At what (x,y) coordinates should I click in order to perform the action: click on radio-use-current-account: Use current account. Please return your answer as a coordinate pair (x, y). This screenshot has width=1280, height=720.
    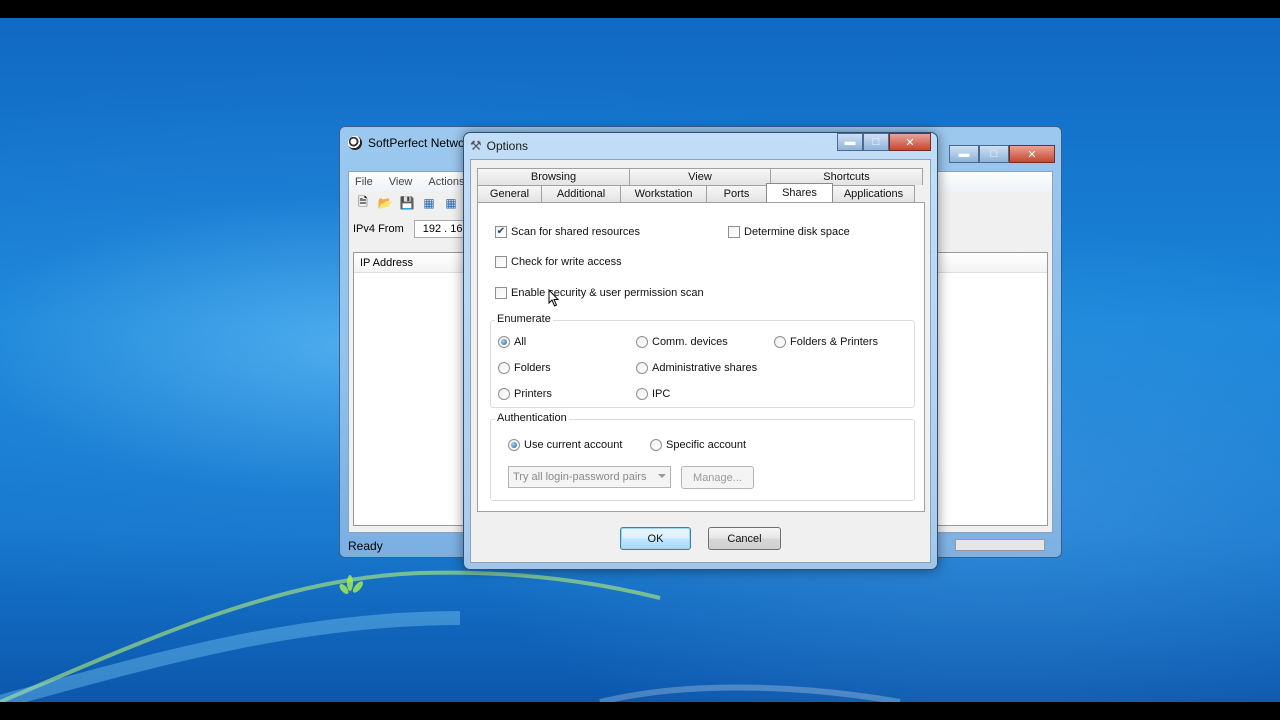
    Looking at the image, I should click on (565, 445).